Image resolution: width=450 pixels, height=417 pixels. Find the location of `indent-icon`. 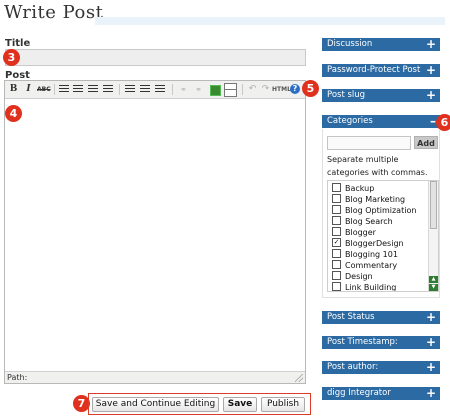

indent-icon is located at coordinates (108, 89).